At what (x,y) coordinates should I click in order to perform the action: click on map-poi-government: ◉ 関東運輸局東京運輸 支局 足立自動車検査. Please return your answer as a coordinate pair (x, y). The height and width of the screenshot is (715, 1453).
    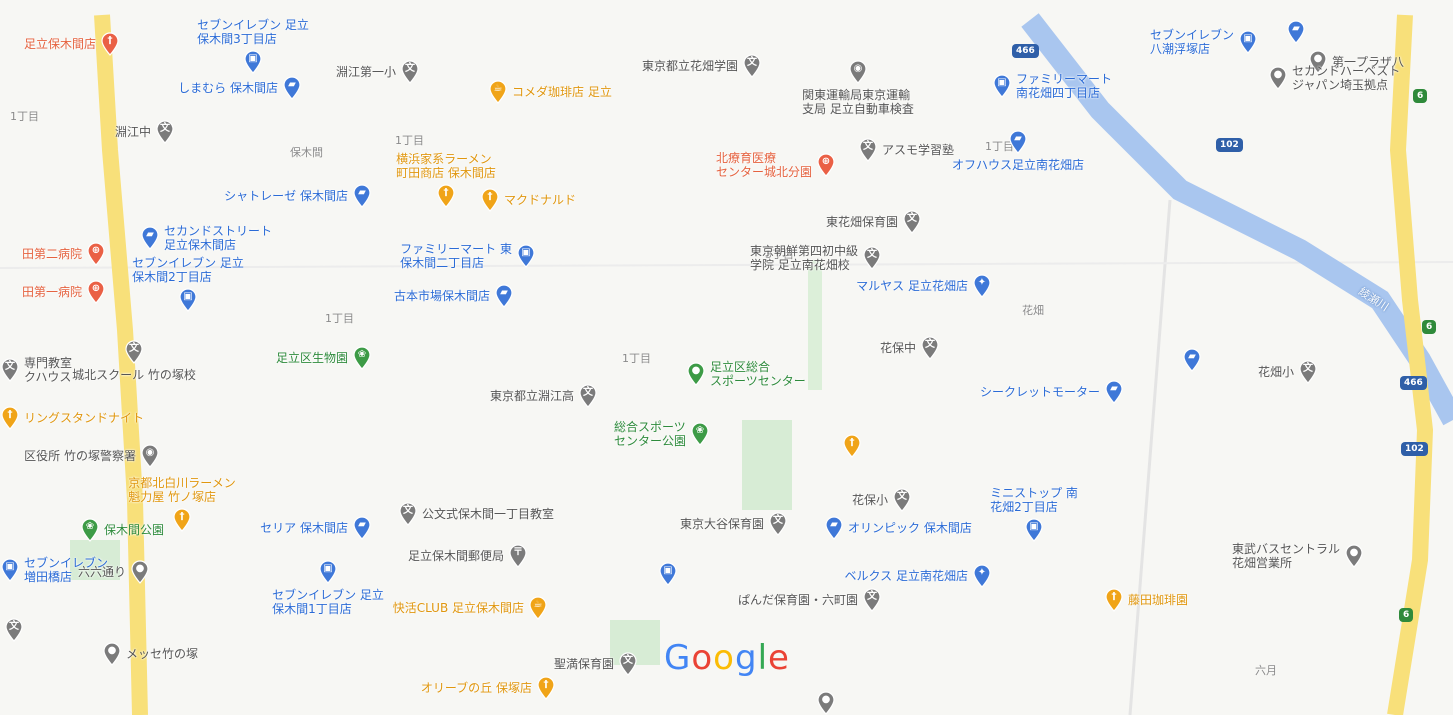
    Looking at the image, I should click on (858, 88).